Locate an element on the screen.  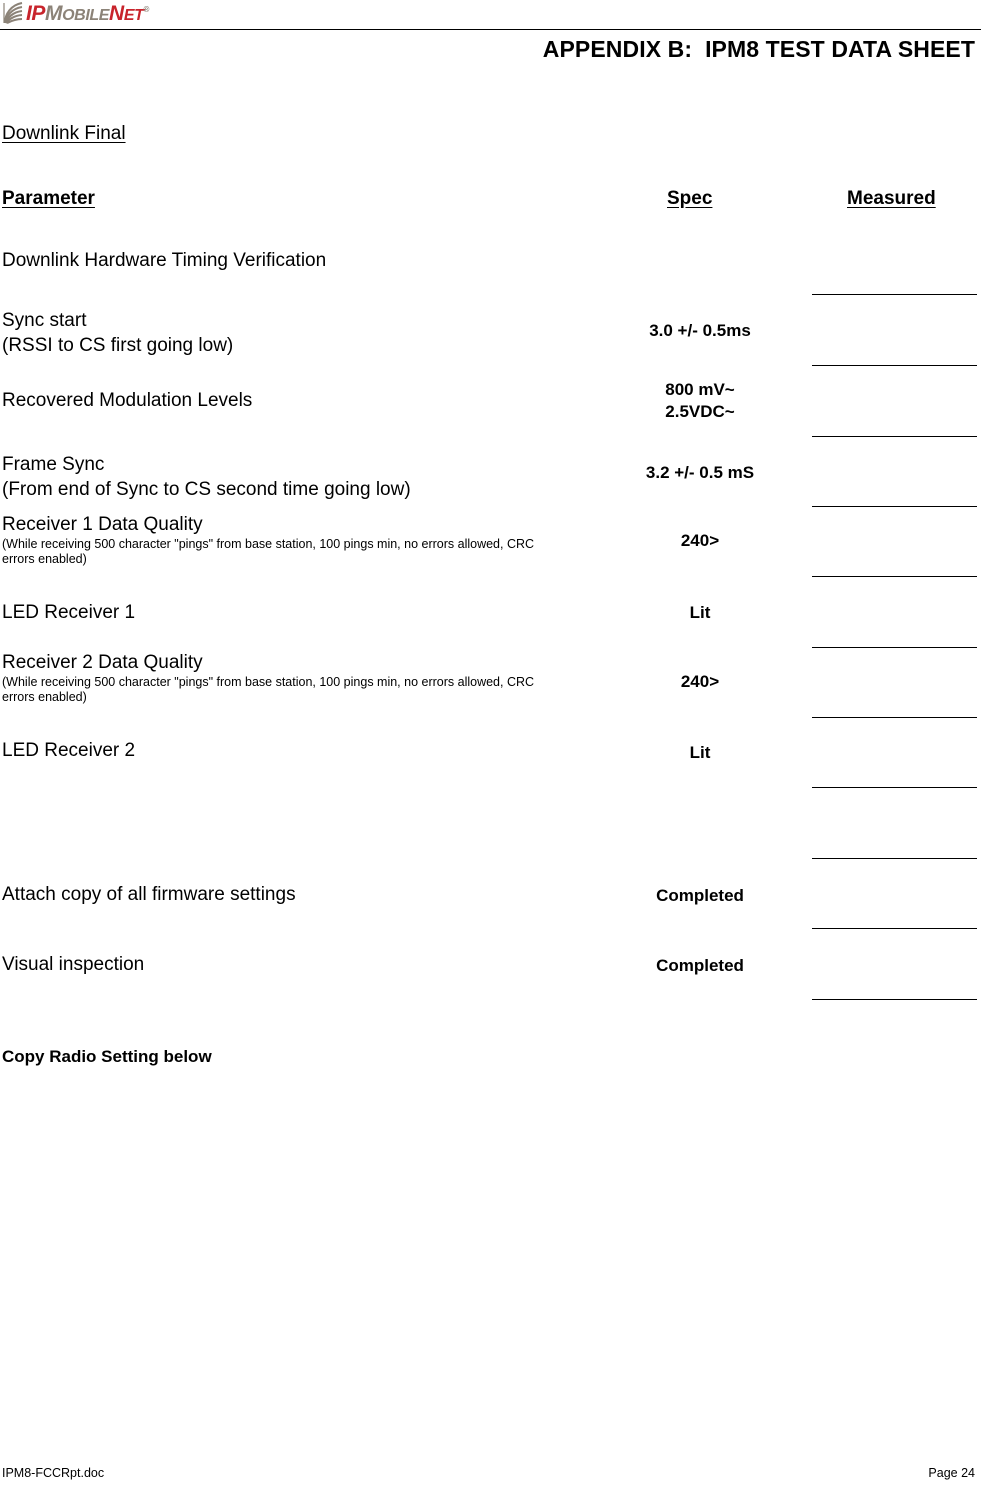
logo-text-obile: OBILE is located at coordinates (86, 15).